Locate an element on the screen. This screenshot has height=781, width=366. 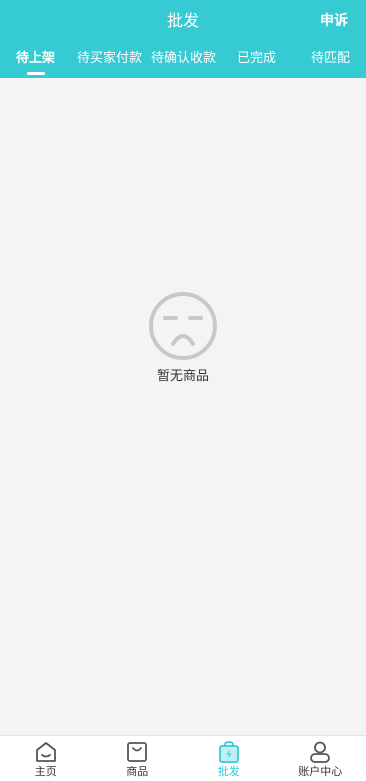
page-title: 批发 is located at coordinates (182, 20).